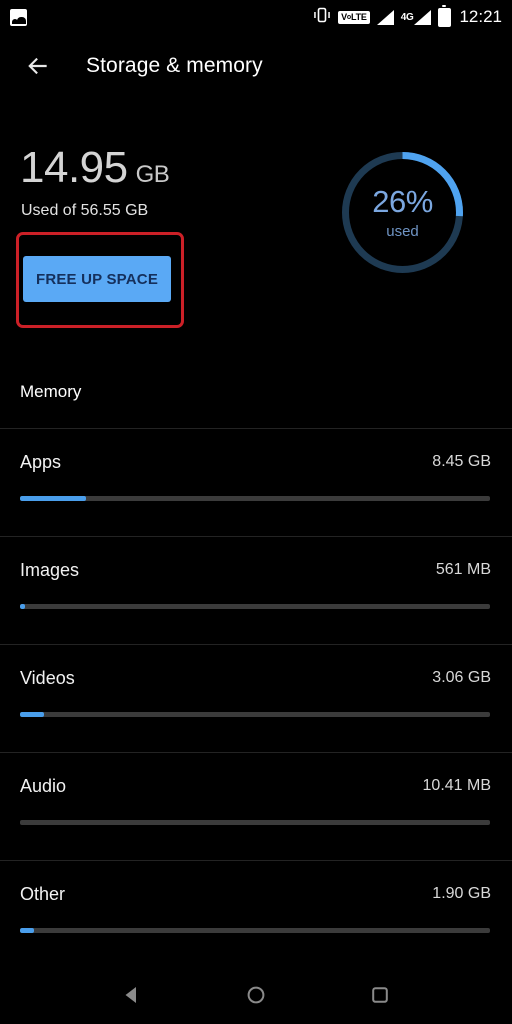  I want to click on recents-square-icon, so click(380, 995).